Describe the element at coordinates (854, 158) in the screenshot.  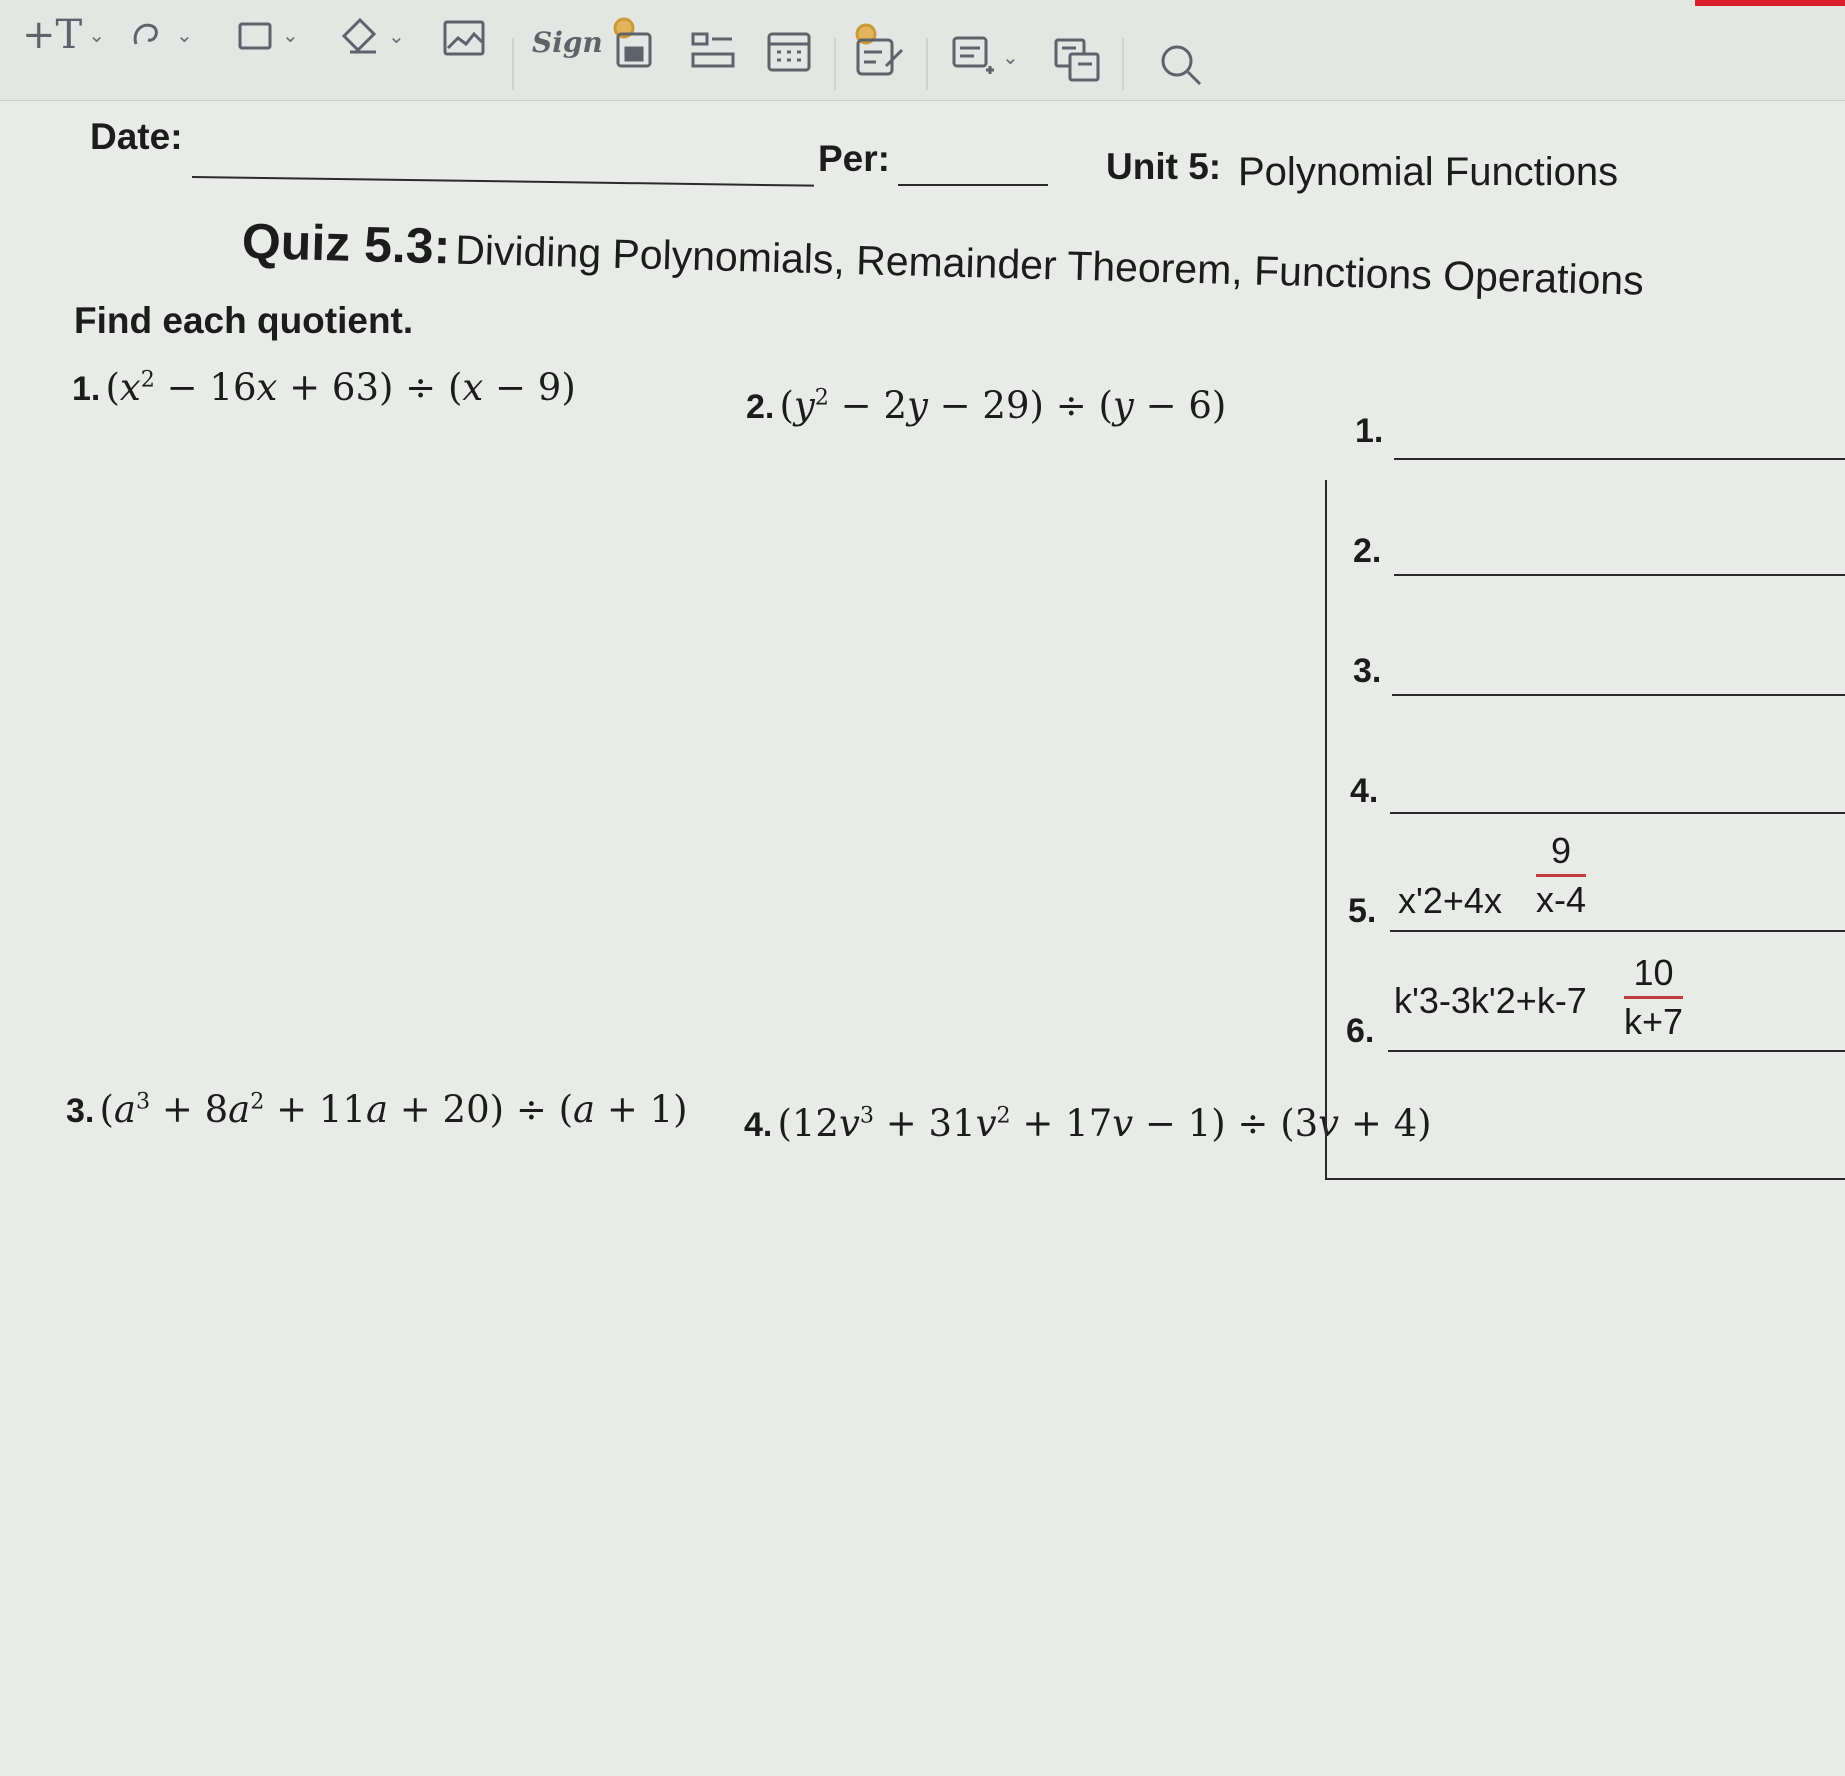
I see `per-label: Per:` at that location.